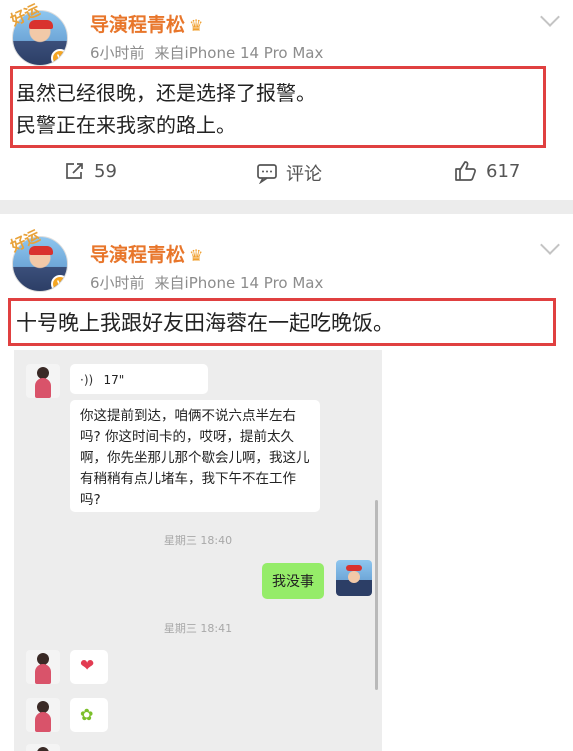 The height and width of the screenshot is (751, 573). What do you see at coordinates (293, 581) in the screenshot?
I see `my-message: 我没事` at bounding box center [293, 581].